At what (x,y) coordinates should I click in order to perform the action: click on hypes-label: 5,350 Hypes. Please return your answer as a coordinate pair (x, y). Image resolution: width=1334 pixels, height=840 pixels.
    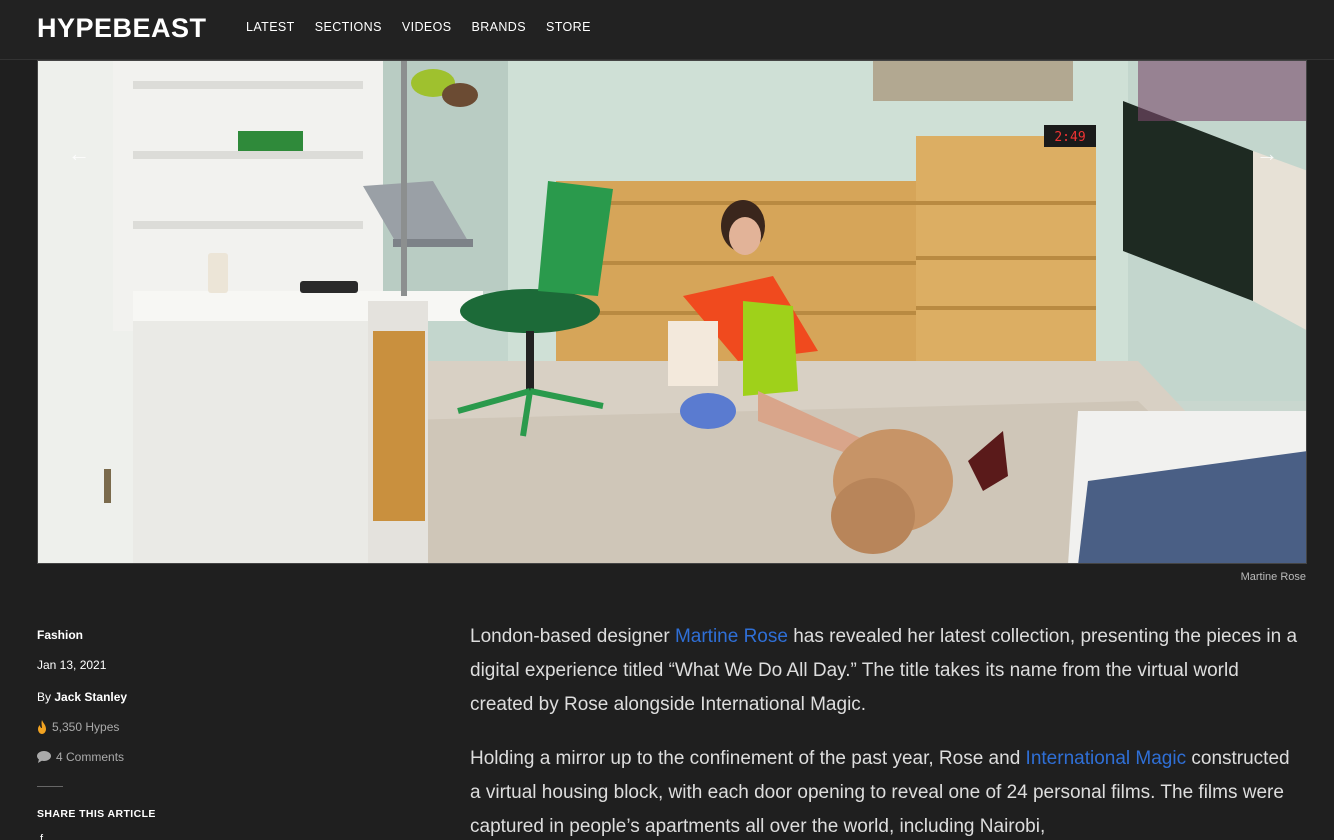
    Looking at the image, I should click on (86, 727).